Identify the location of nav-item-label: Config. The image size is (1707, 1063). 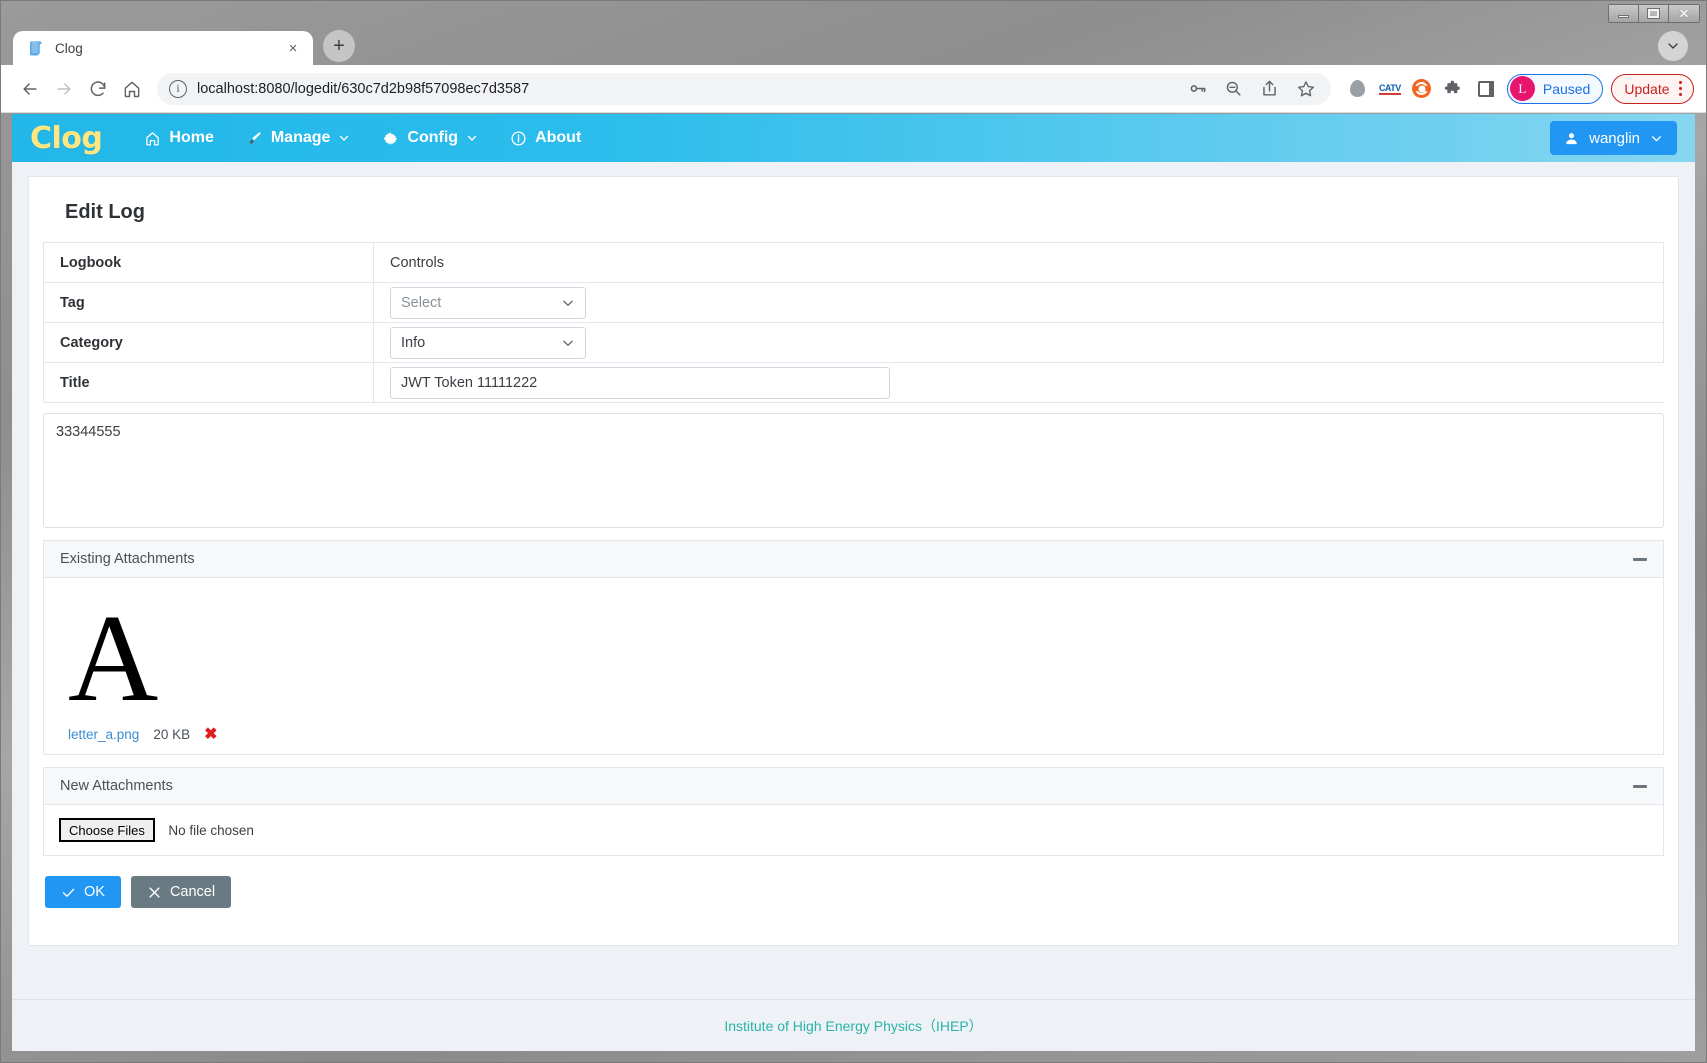
(433, 137).